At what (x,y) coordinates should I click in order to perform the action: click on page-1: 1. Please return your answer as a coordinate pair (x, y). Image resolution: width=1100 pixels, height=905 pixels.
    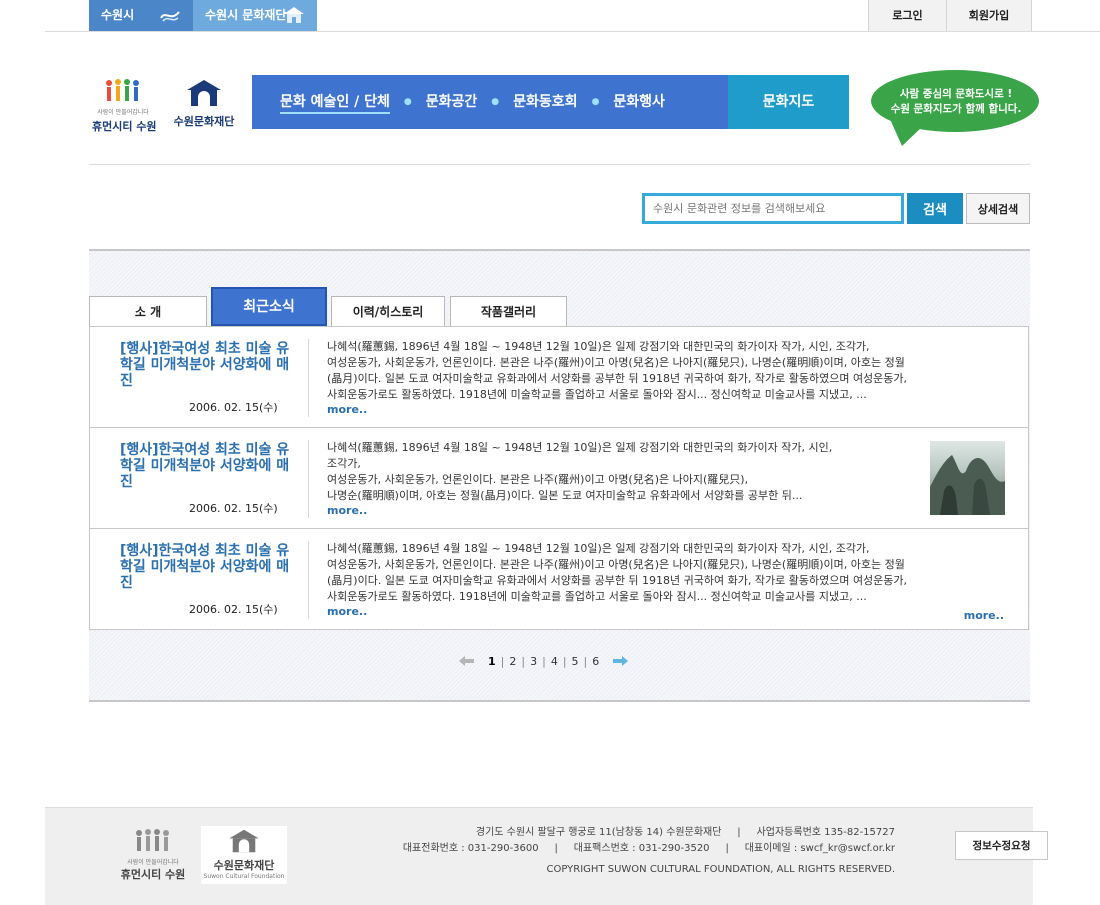
    Looking at the image, I should click on (492, 661).